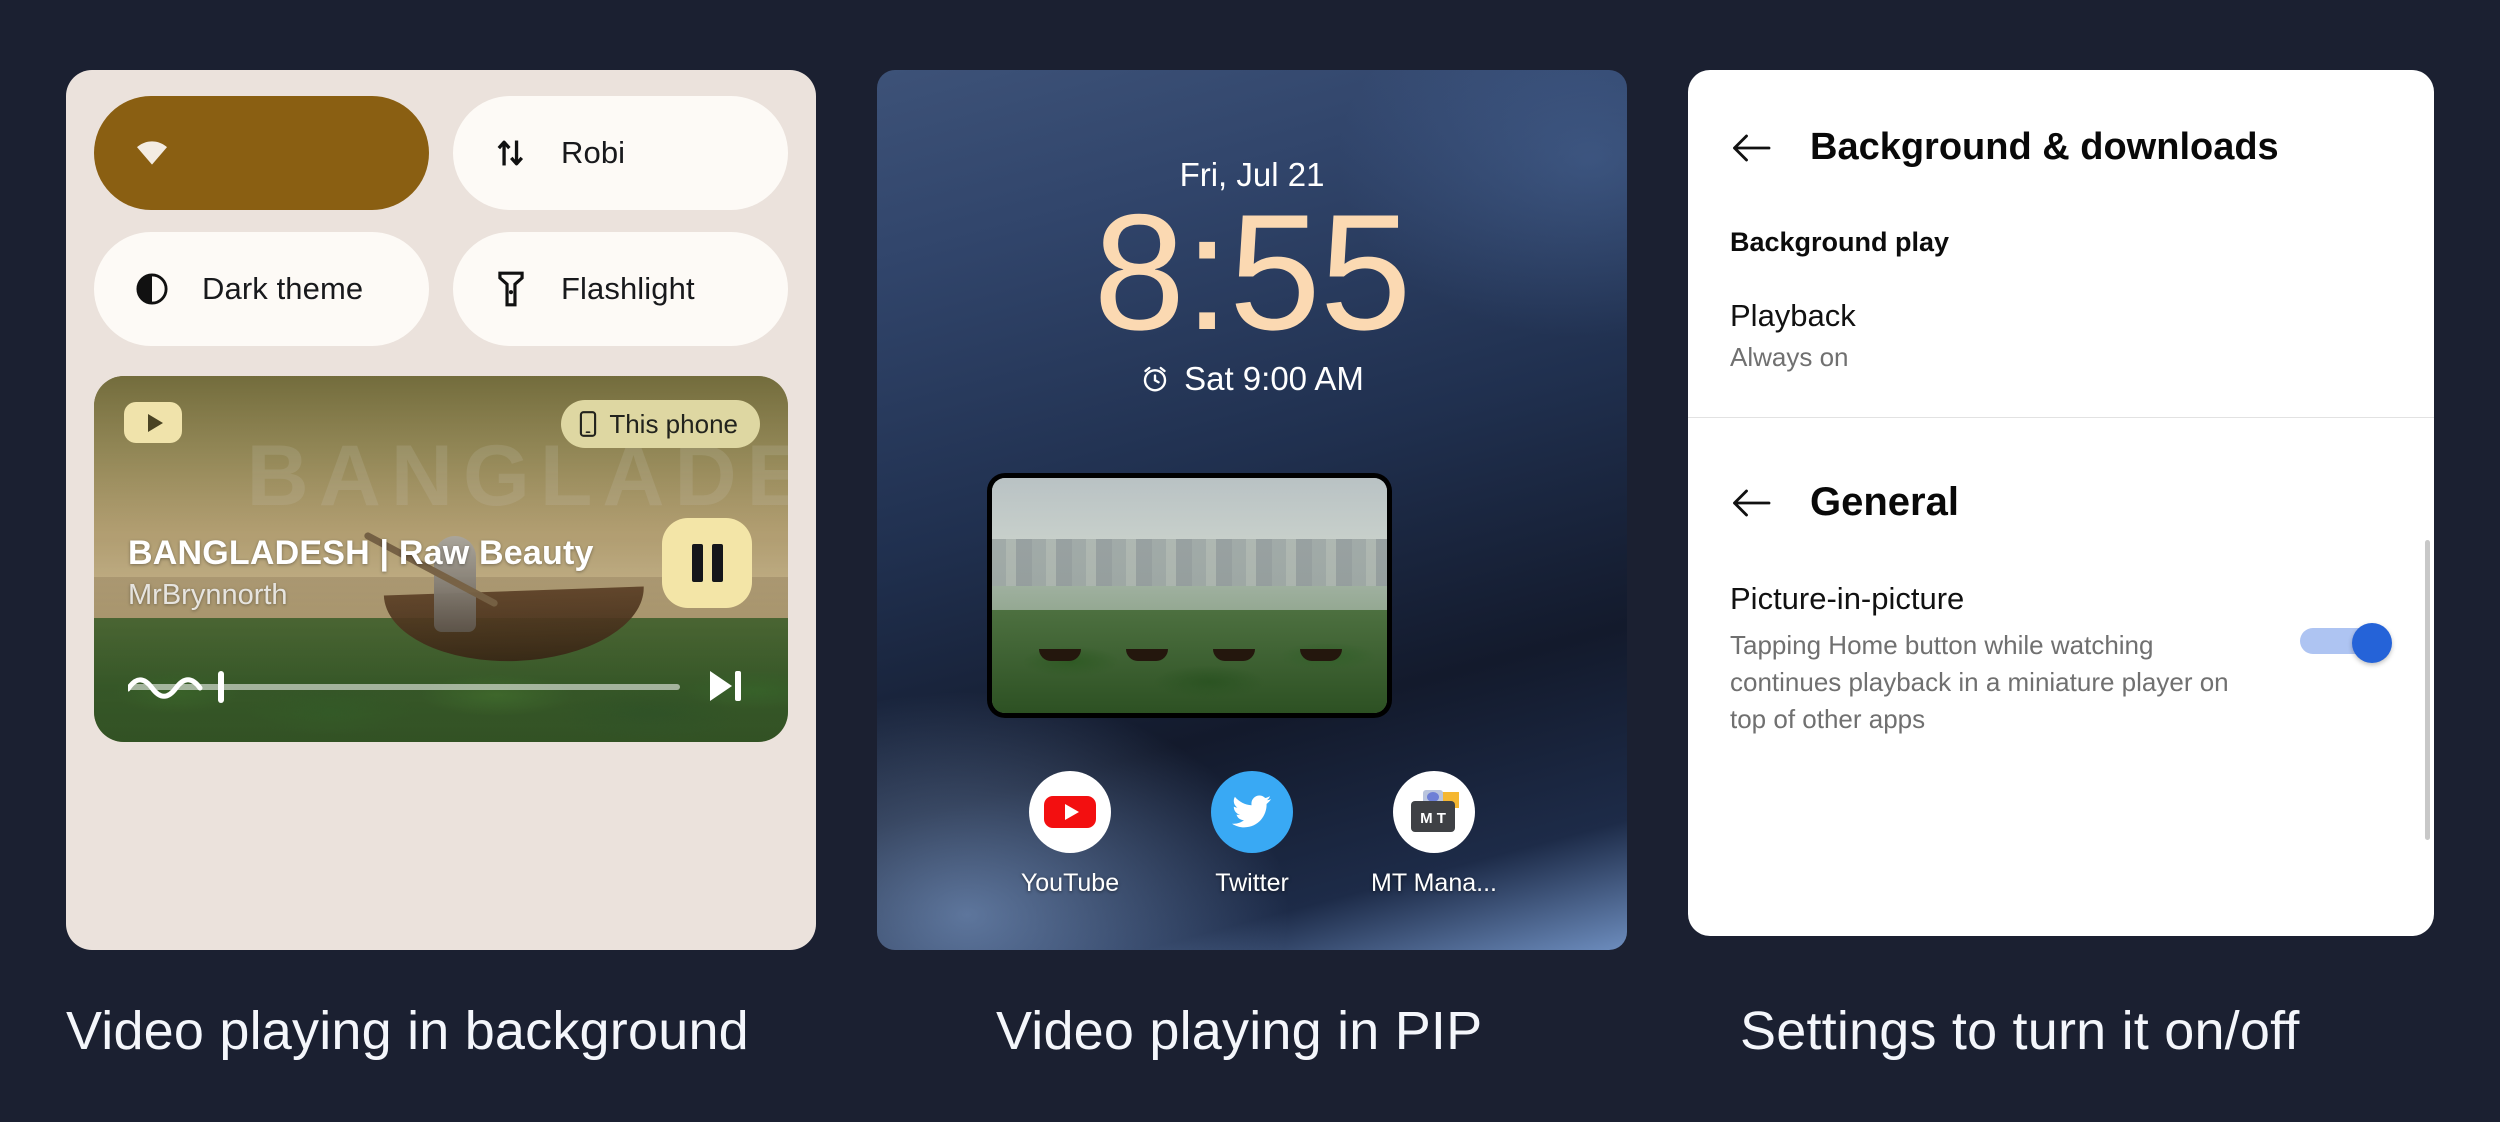 This screenshot has height=1122, width=2500. Describe the element at coordinates (1252, 883) in the screenshot. I see `app-label-twitter: Twitter` at that location.